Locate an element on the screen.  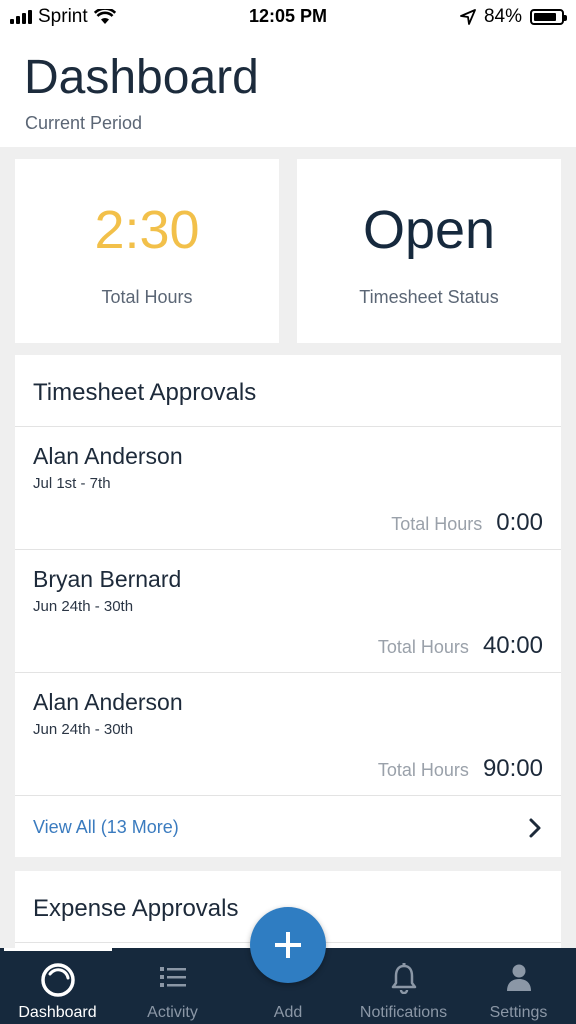
total-hours-card: 2:30 Total Hours is located at coordinates (147, 251).